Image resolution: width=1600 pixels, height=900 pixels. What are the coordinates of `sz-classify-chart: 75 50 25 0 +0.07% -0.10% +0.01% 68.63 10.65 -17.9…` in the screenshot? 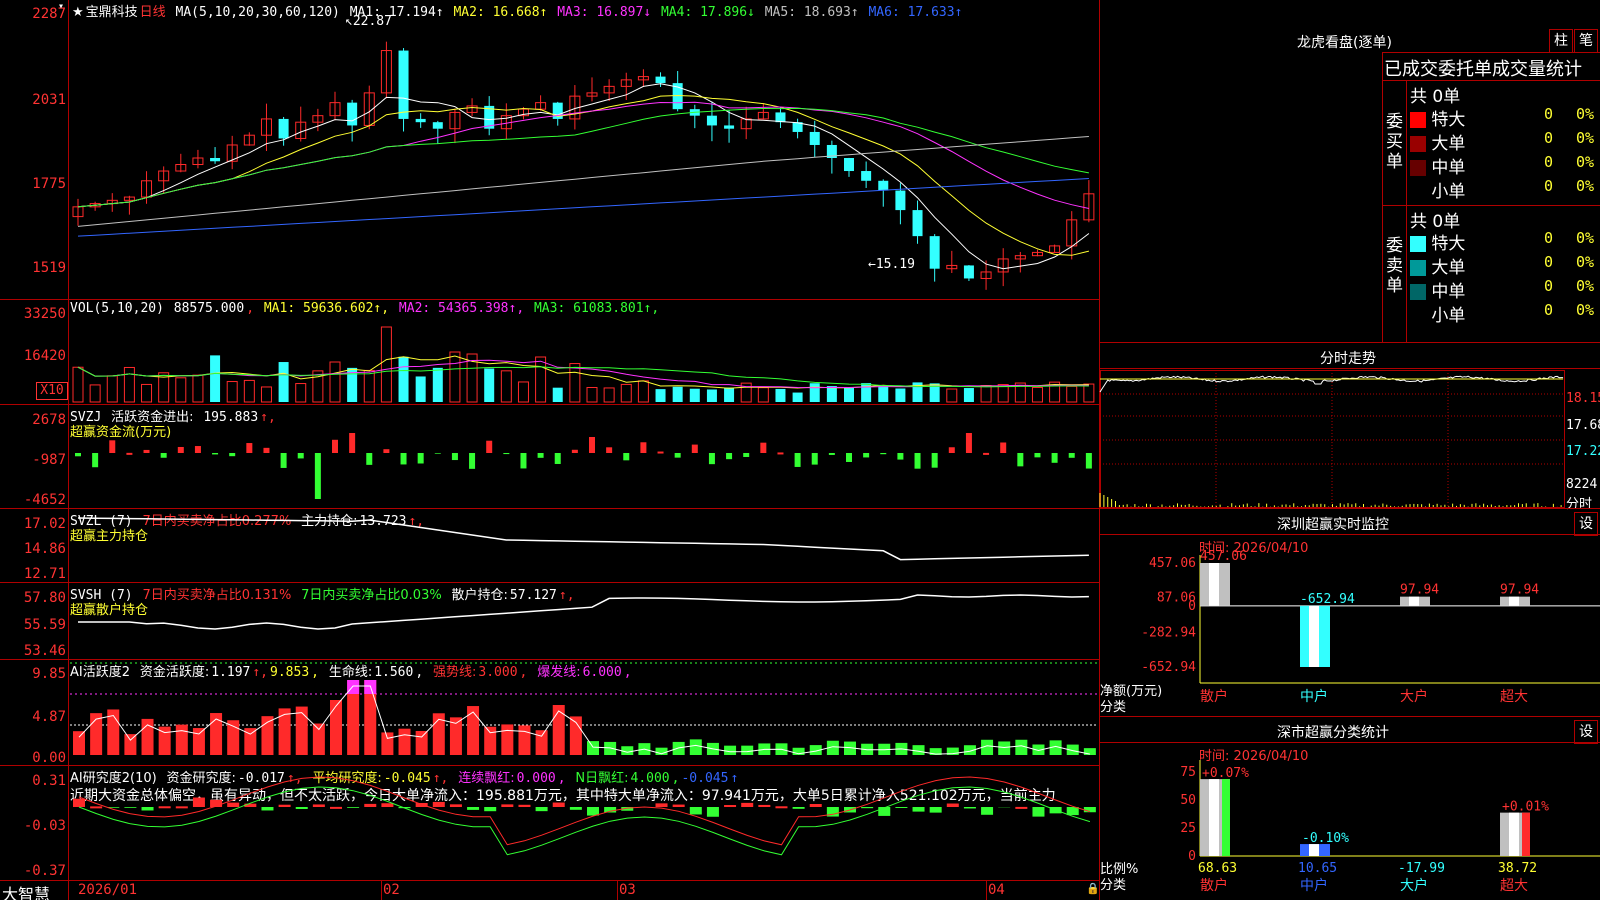 It's located at (1350, 830).